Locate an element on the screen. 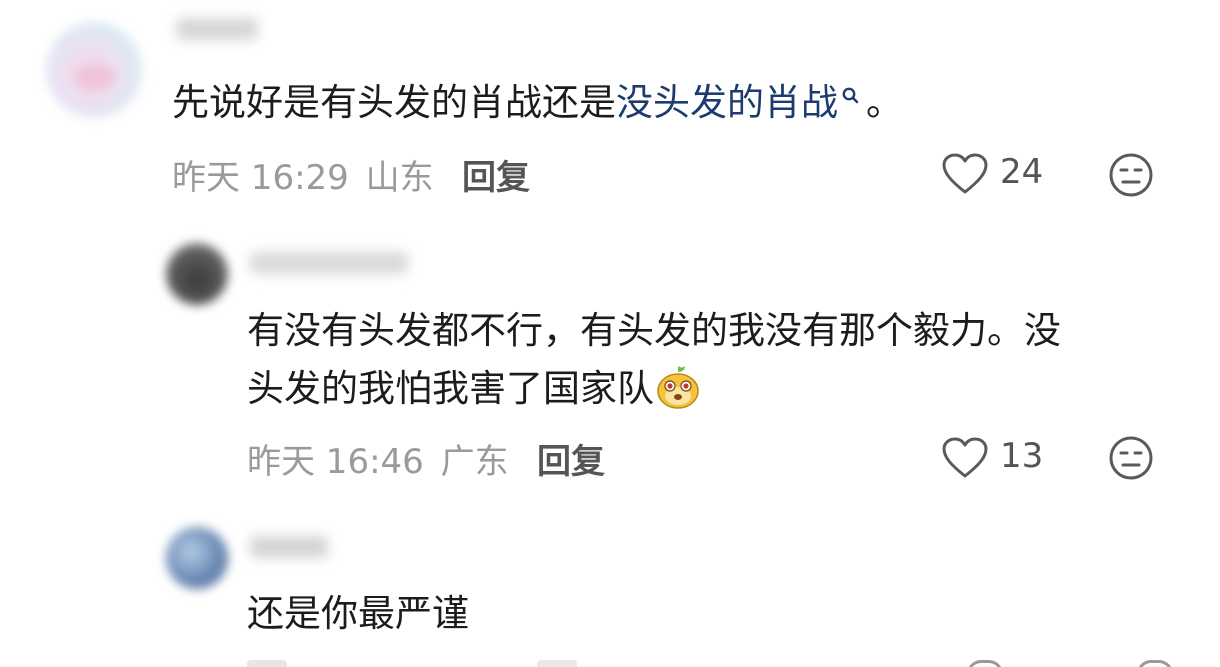 This screenshot has width=1220, height=667. comment-meta: 昨天 16:29 山东 is located at coordinates (303, 174).